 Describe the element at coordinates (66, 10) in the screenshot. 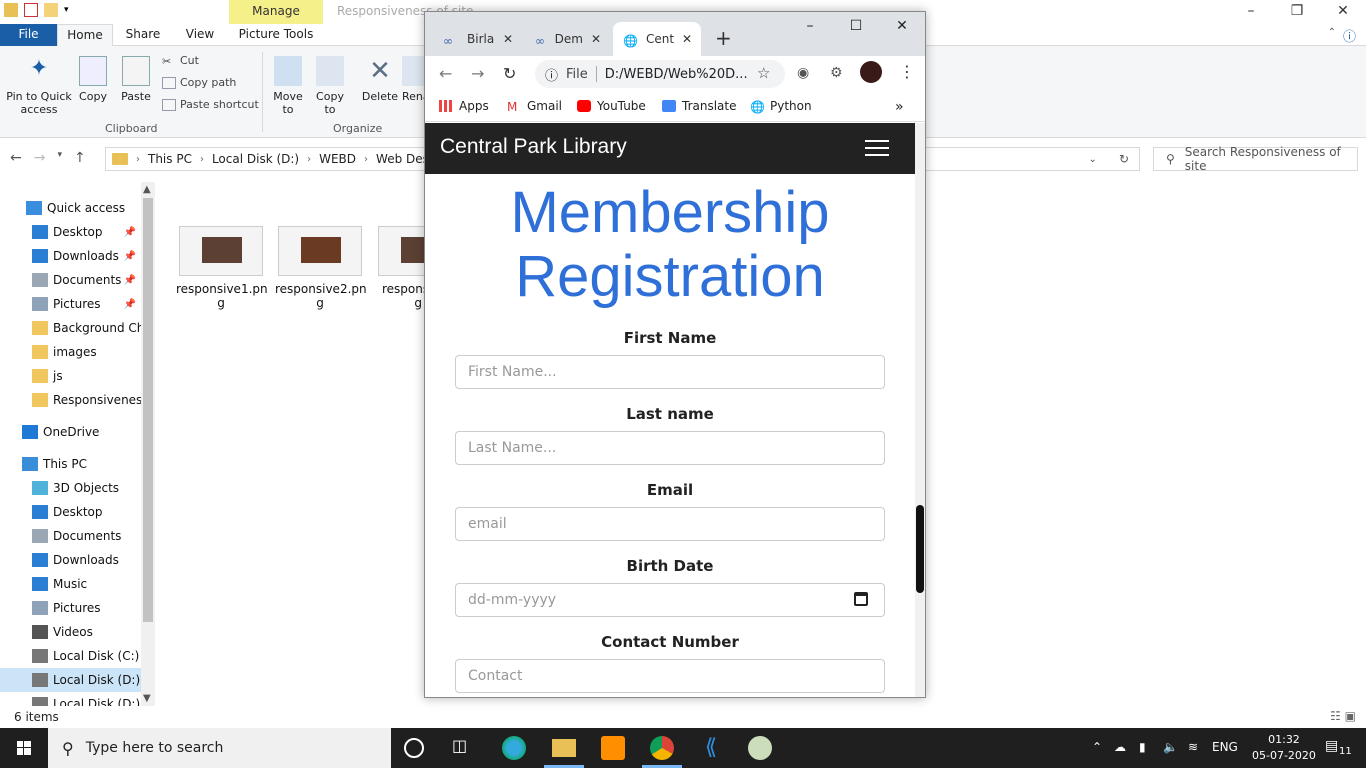

I see `customize-qat-icon: ▾` at that location.